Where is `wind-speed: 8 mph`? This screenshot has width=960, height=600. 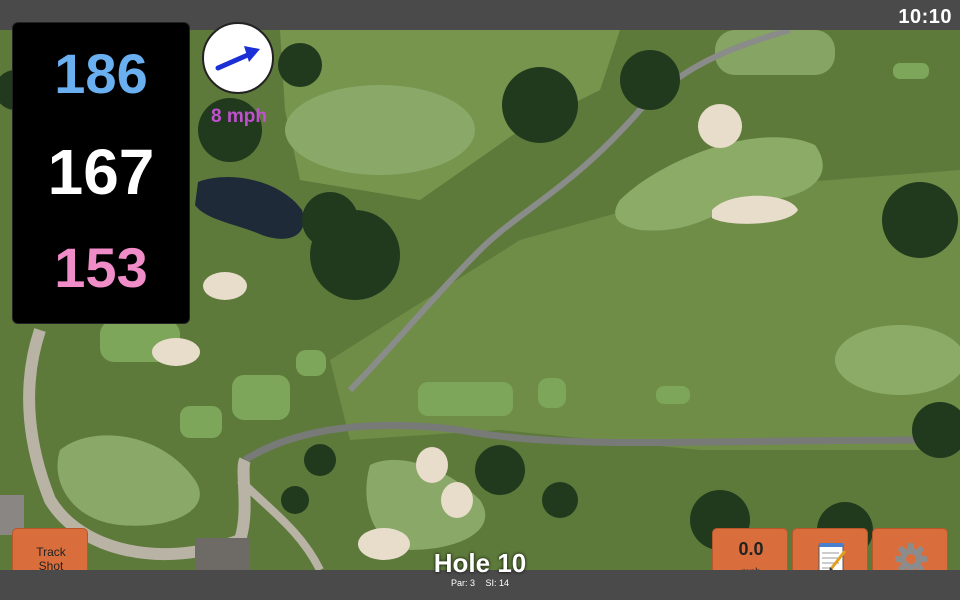
wind-speed: 8 mph is located at coordinates (239, 116).